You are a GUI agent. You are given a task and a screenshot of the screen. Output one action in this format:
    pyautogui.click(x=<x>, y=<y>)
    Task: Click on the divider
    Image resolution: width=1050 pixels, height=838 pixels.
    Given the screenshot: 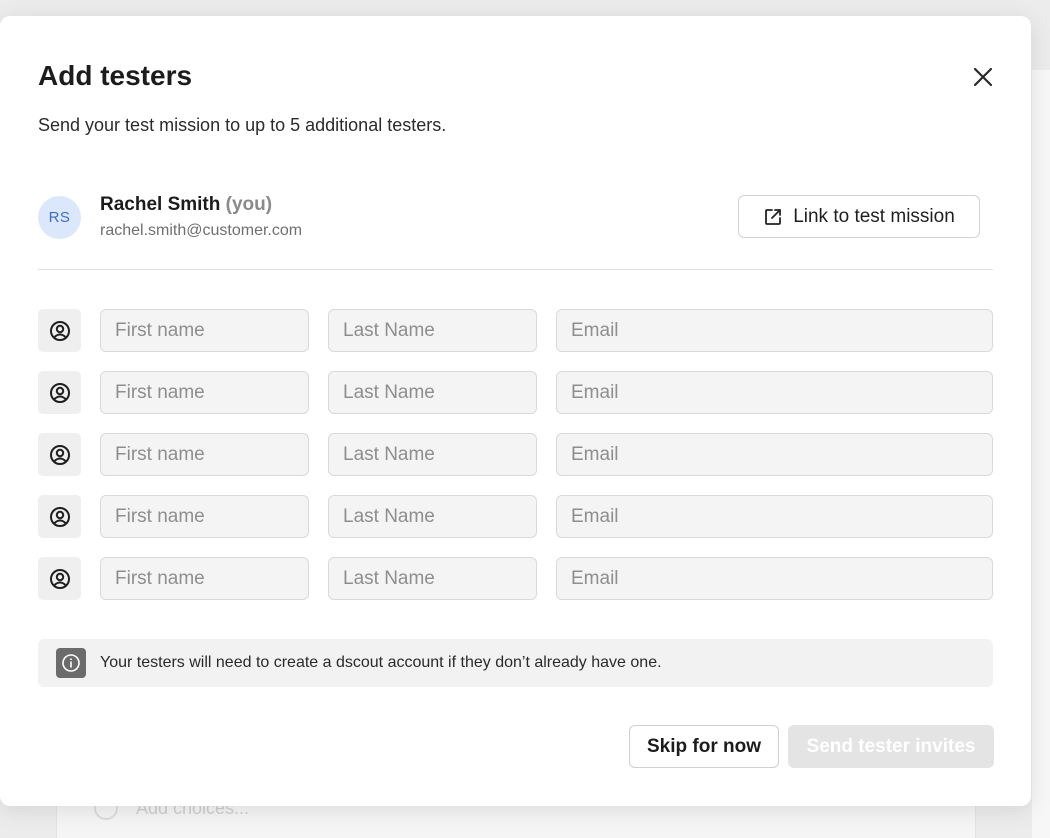 What is the action you would take?
    pyautogui.click(x=515, y=269)
    